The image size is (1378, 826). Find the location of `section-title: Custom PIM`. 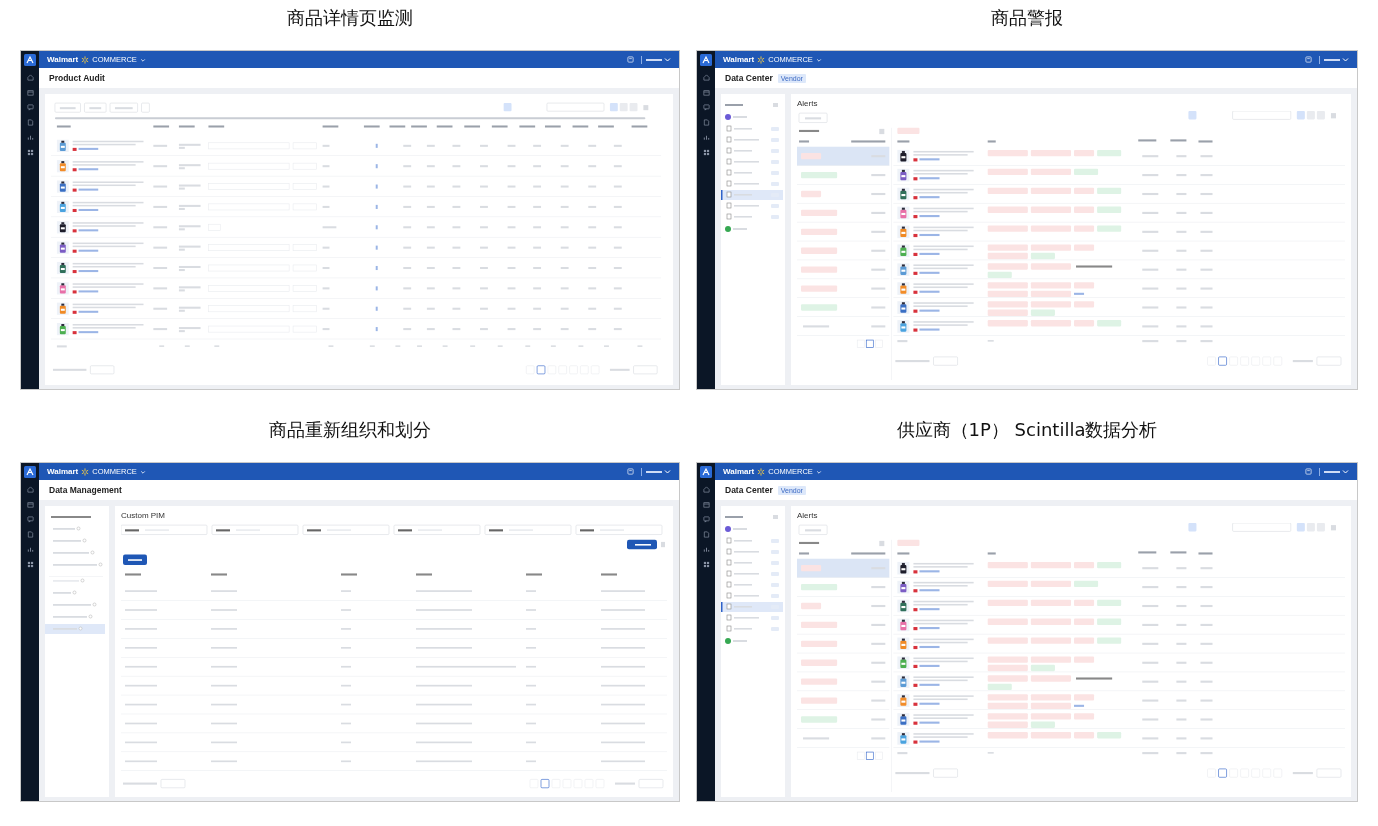

section-title: Custom PIM is located at coordinates (143, 515).